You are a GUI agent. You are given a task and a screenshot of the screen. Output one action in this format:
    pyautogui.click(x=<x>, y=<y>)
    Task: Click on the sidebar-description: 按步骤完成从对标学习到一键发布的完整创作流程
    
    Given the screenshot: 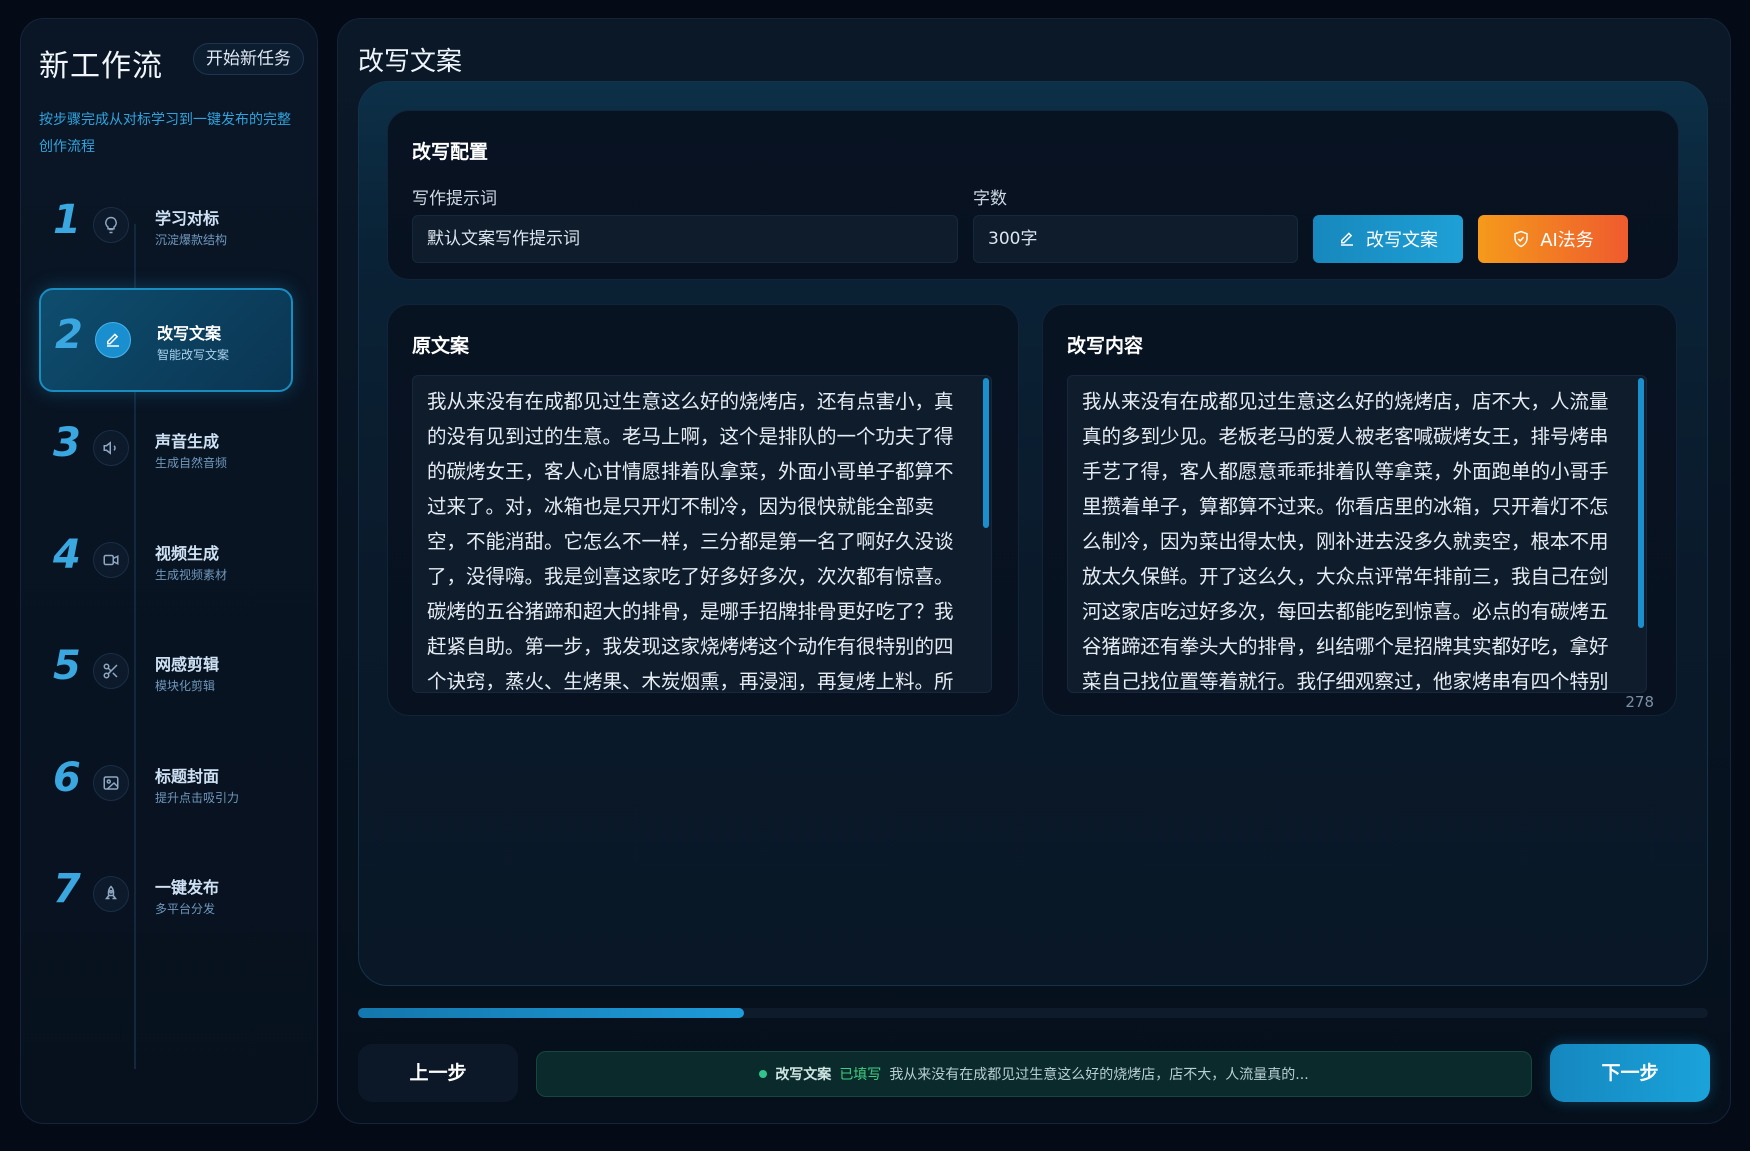 What is the action you would take?
    pyautogui.click(x=165, y=133)
    